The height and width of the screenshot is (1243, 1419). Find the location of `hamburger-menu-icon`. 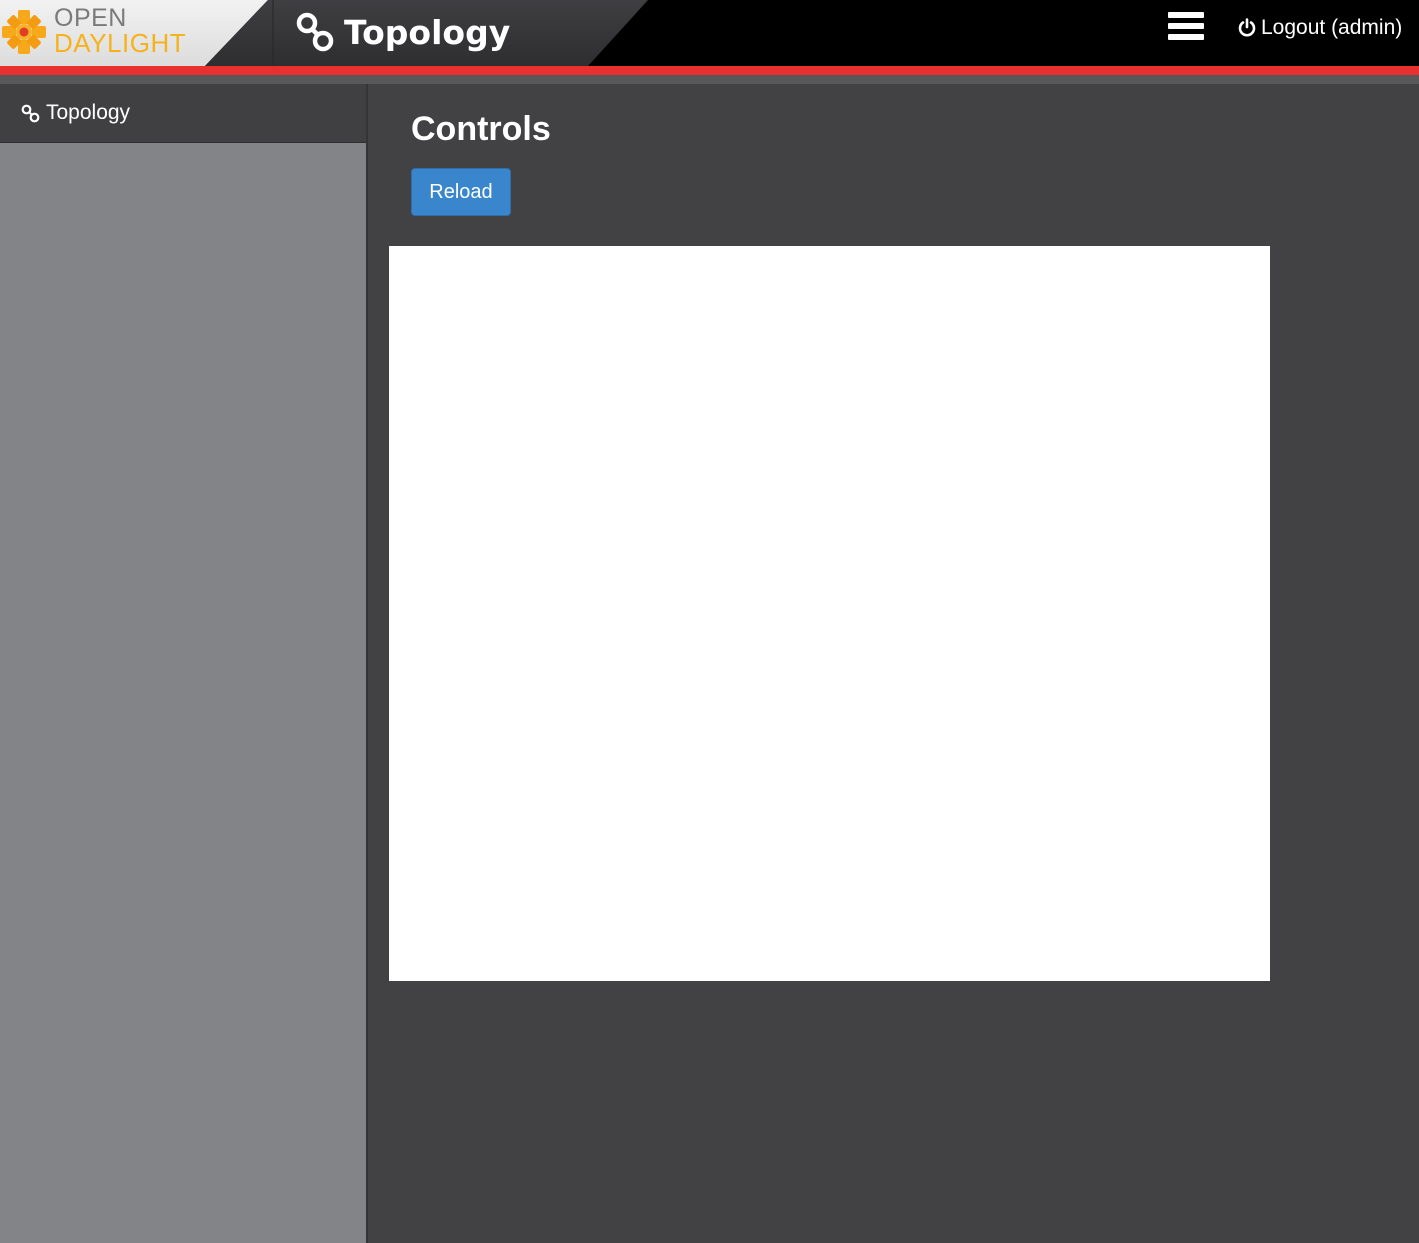

hamburger-menu-icon is located at coordinates (1186, 28).